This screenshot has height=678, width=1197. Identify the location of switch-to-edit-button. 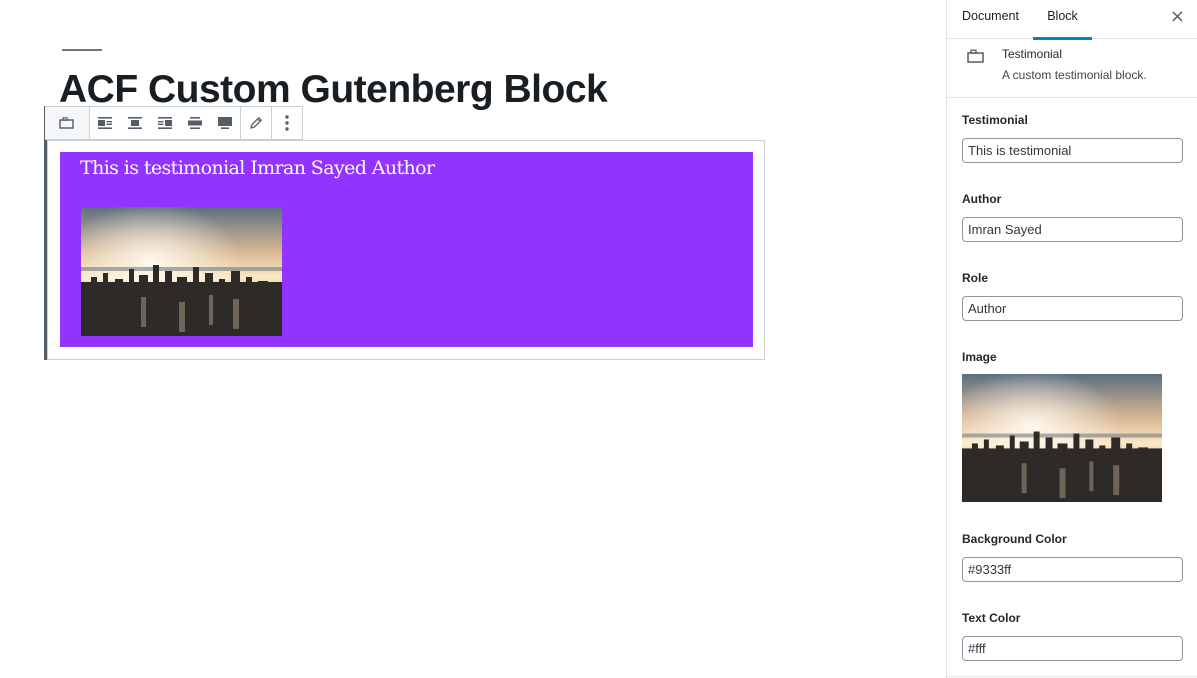
(256, 123).